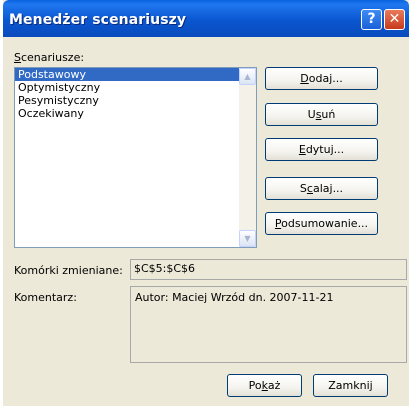 Image resolution: width=409 pixels, height=406 pixels. Describe the element at coordinates (206, 18) in the screenshot. I see `title-bar: Menedżer scenariuszy ? ✕` at that location.